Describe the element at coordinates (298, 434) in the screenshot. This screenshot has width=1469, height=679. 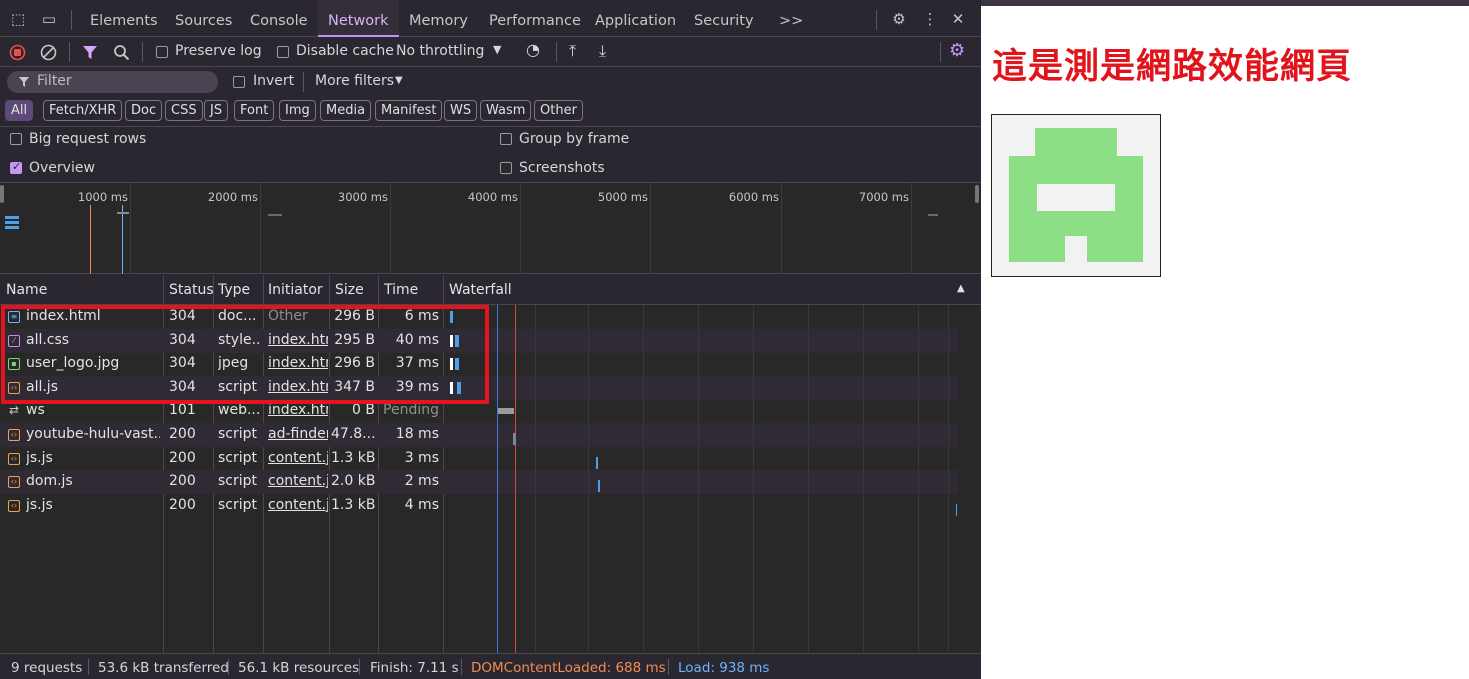
I see `cell-initiator: ad-finder.` at that location.